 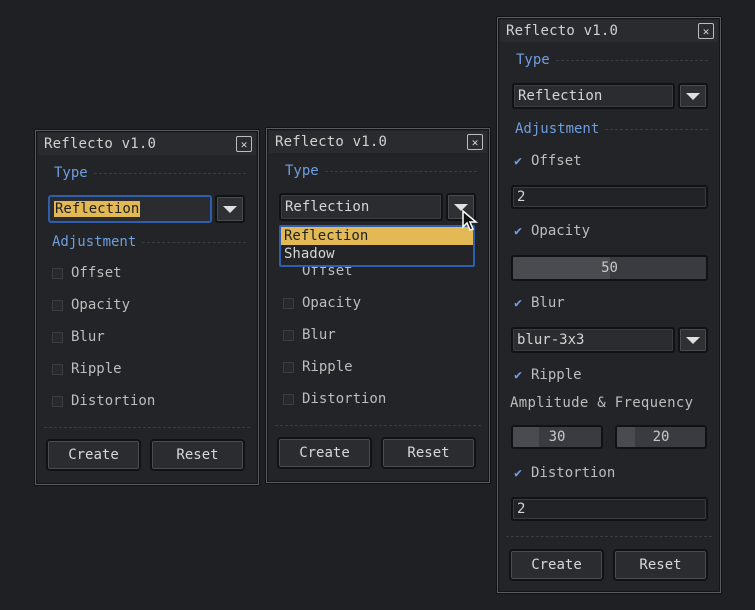 I want to click on slider-value: 20, so click(x=661, y=437).